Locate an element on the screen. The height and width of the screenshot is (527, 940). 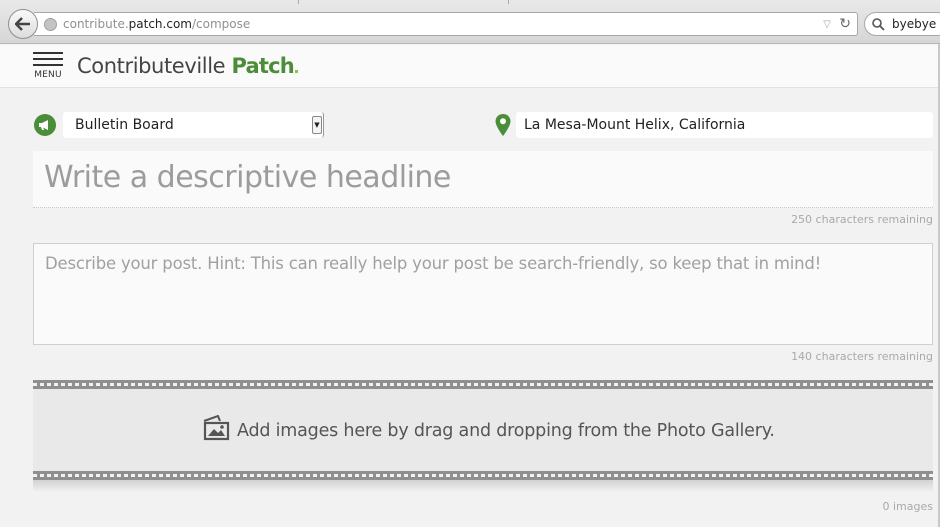
brand-name: Contributeville is located at coordinates (151, 66).